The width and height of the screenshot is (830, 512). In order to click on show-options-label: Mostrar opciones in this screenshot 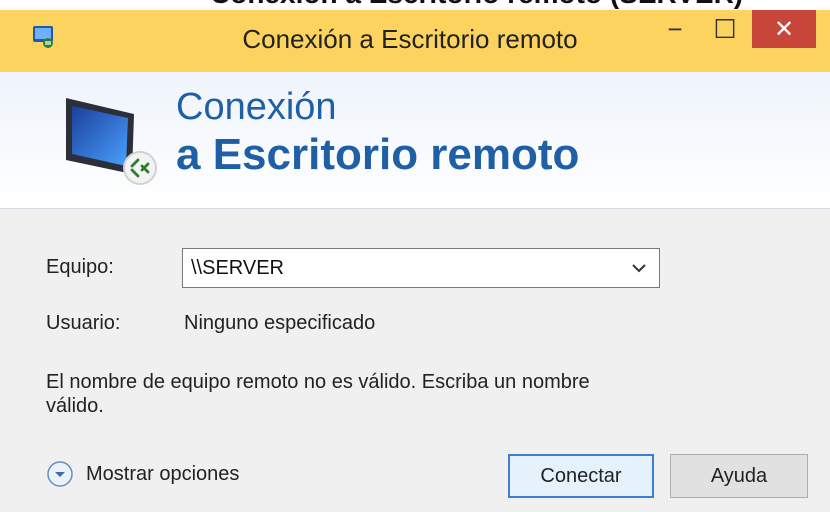, I will do `click(162, 474)`.